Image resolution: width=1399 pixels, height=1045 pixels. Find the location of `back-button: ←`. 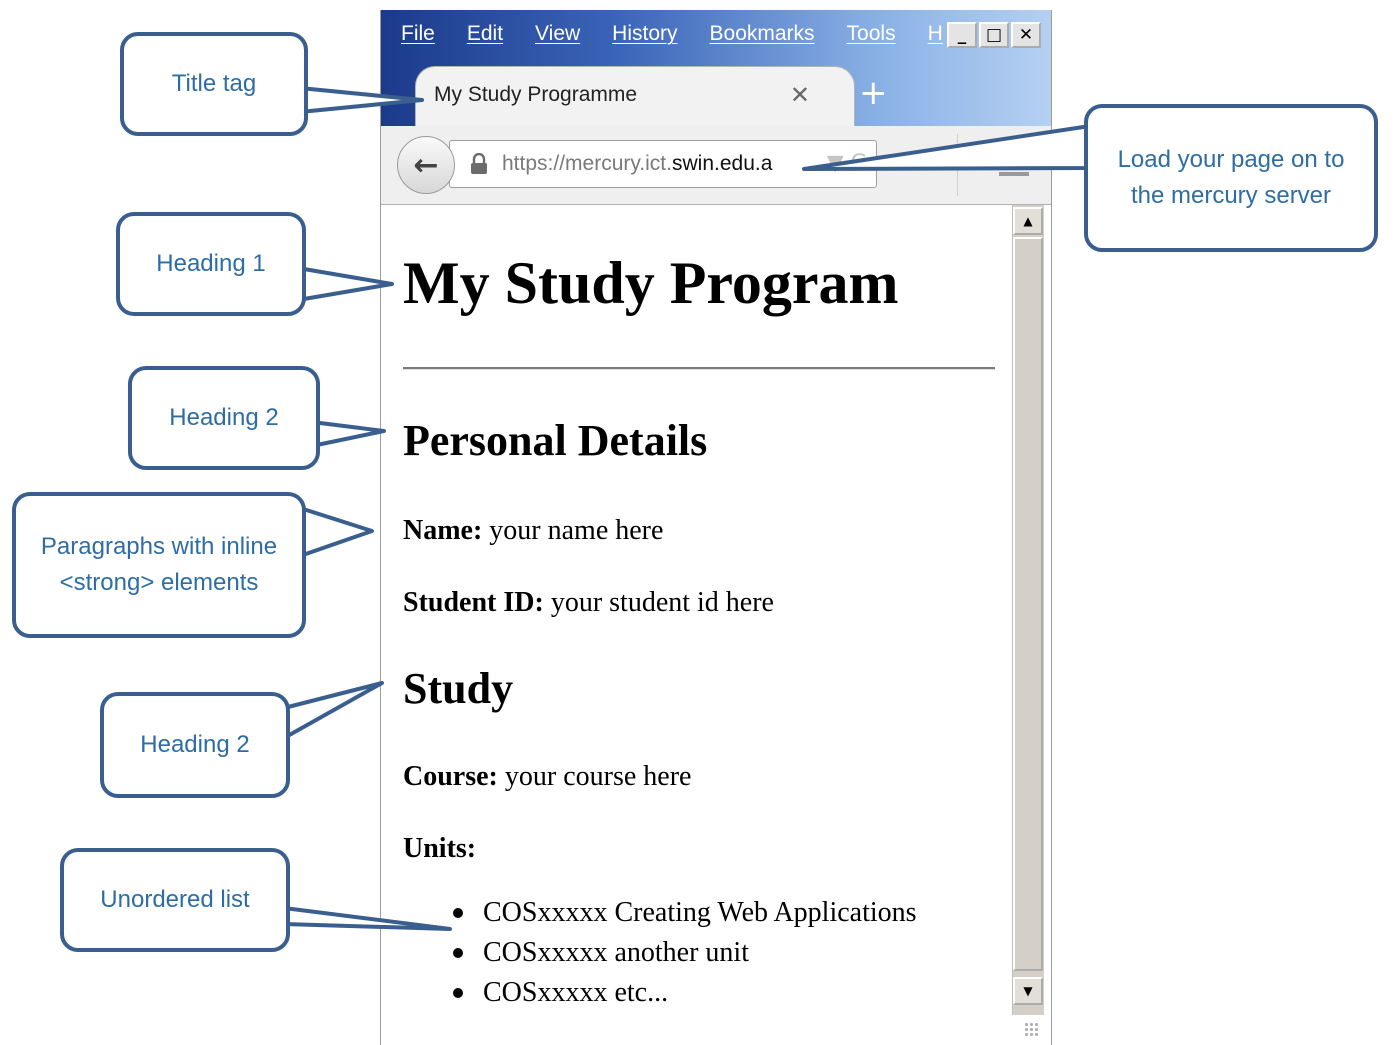

back-button: ← is located at coordinates (426, 165).